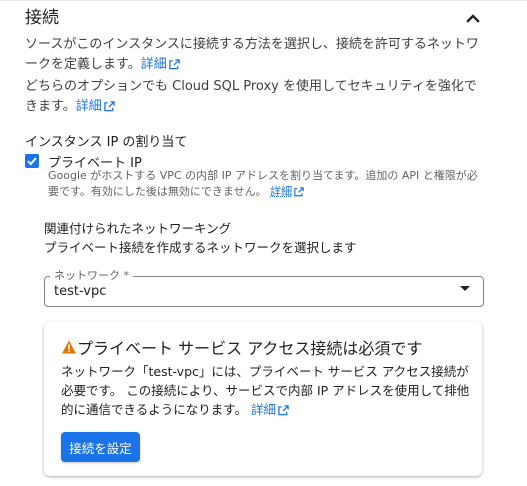 This screenshot has height=486, width=527. I want to click on checkmark-icon, so click(32, 161).